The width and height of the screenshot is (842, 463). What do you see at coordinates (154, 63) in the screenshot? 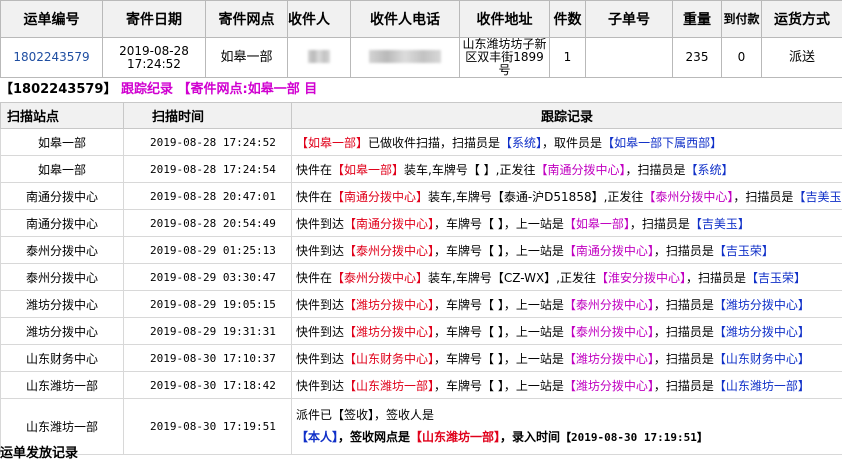
I see `send-time: 17:24:52` at bounding box center [154, 63].